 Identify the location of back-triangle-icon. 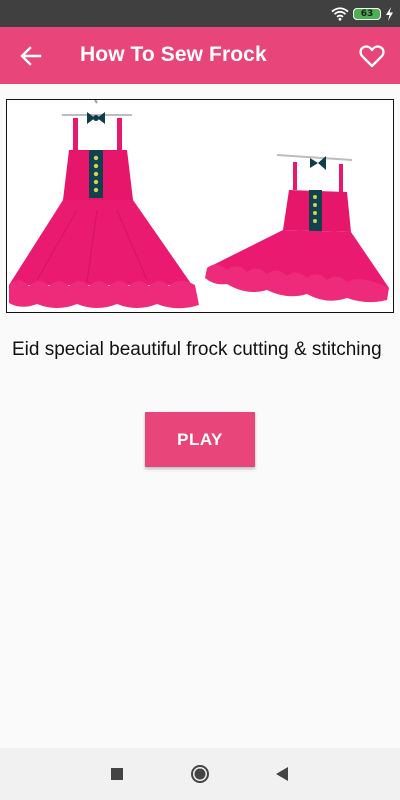
(283, 774).